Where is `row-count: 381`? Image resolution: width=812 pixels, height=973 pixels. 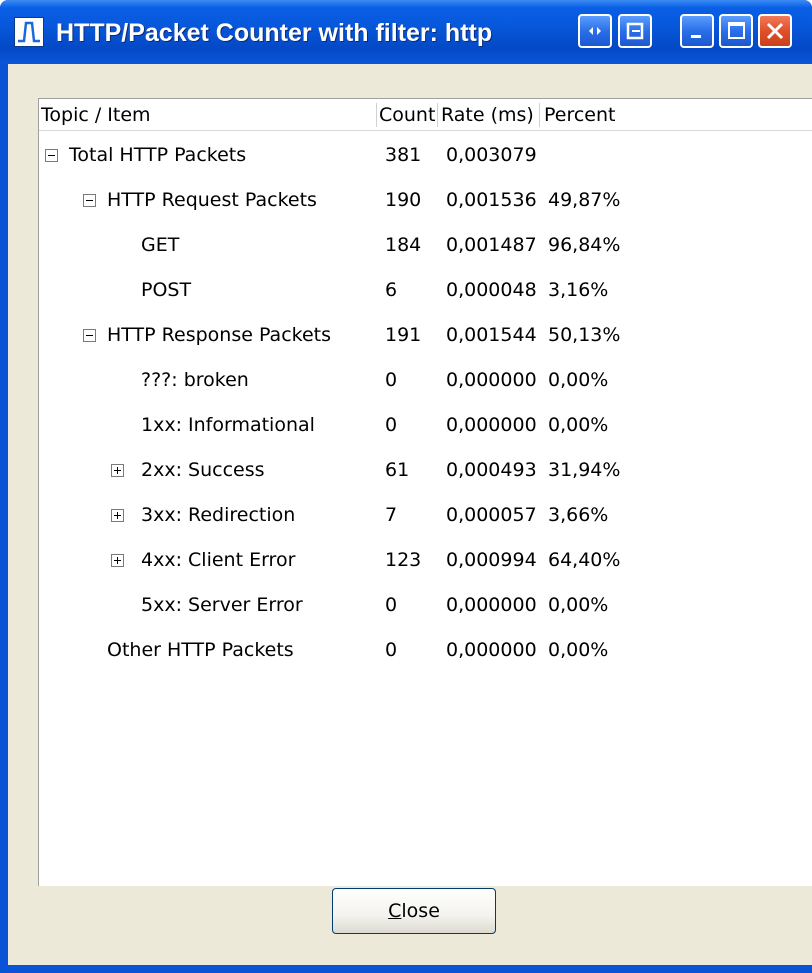 row-count: 381 is located at coordinates (403, 155).